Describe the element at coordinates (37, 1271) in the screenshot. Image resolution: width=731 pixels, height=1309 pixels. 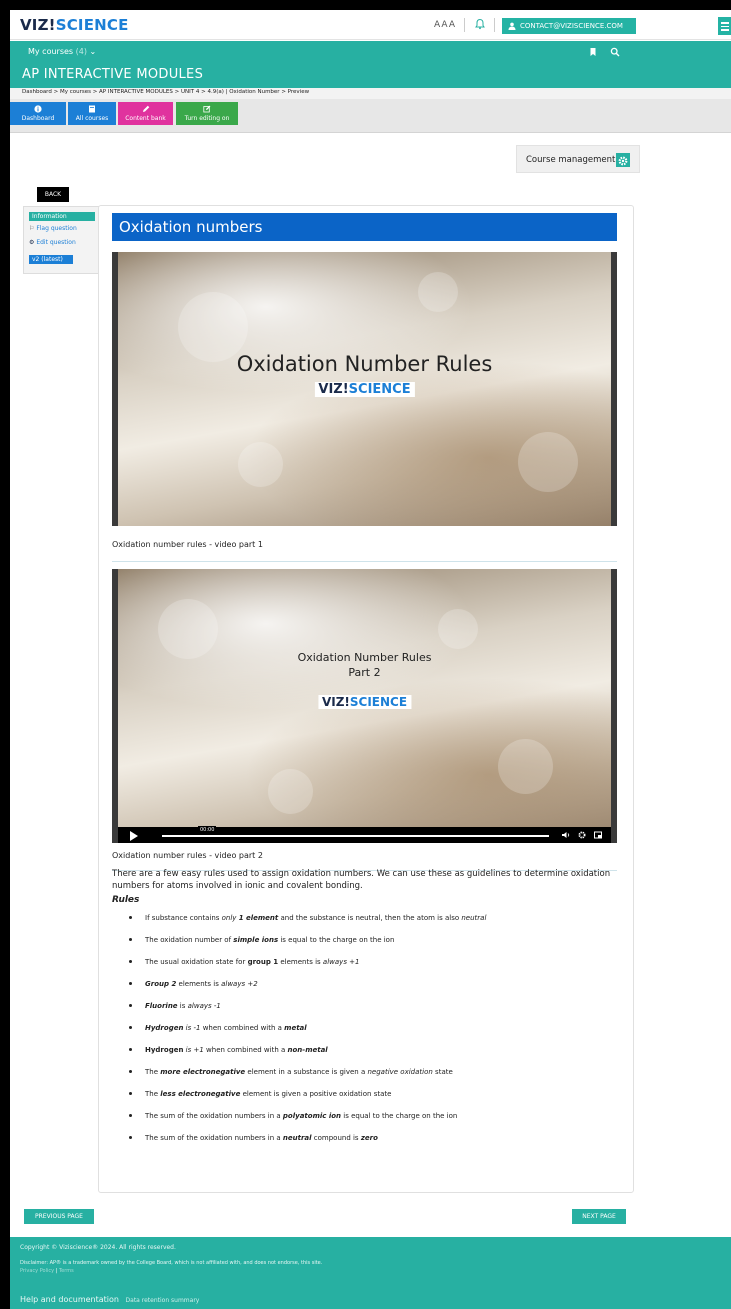
I see `privacy-policy-link: Privacy Policy` at that location.